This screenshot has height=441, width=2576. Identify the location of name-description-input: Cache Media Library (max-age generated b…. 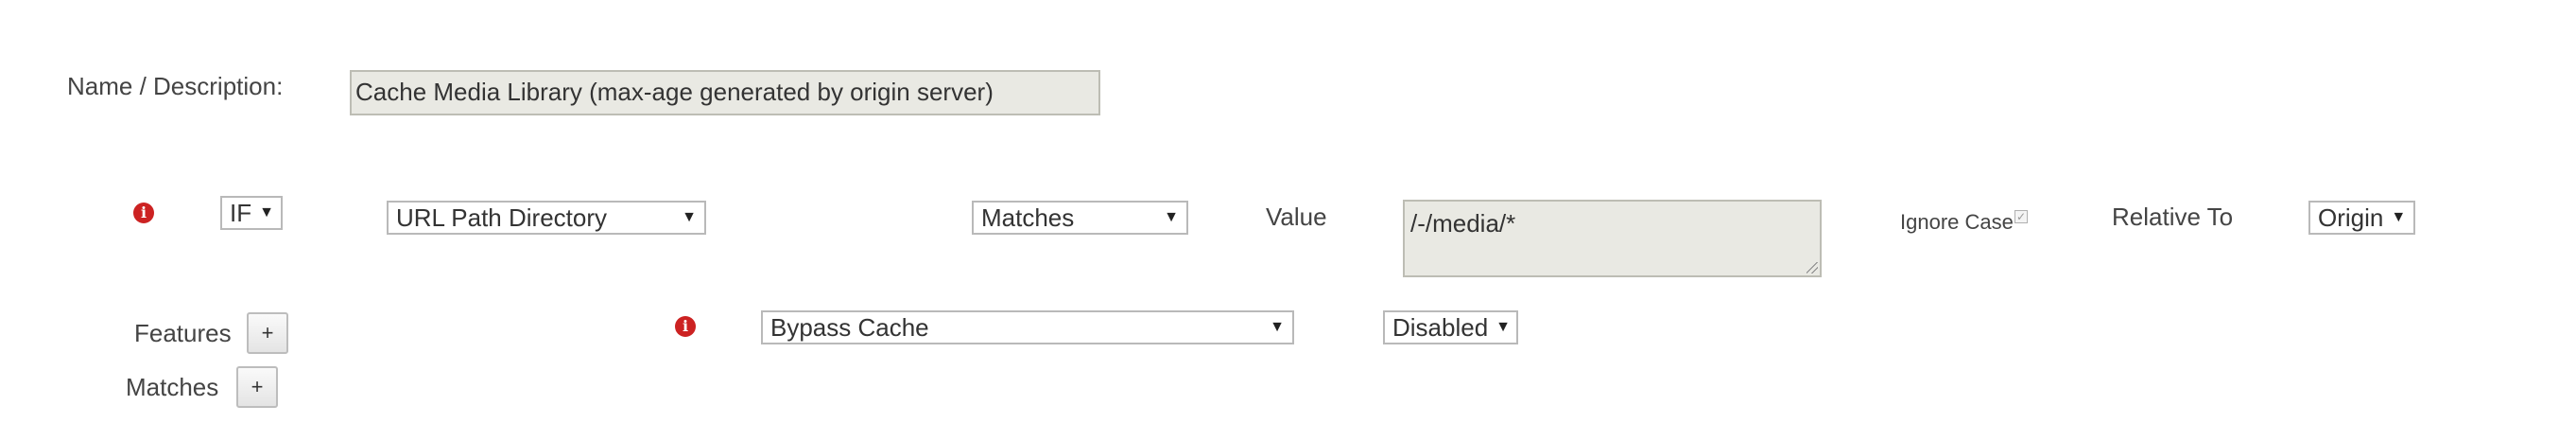
(725, 92).